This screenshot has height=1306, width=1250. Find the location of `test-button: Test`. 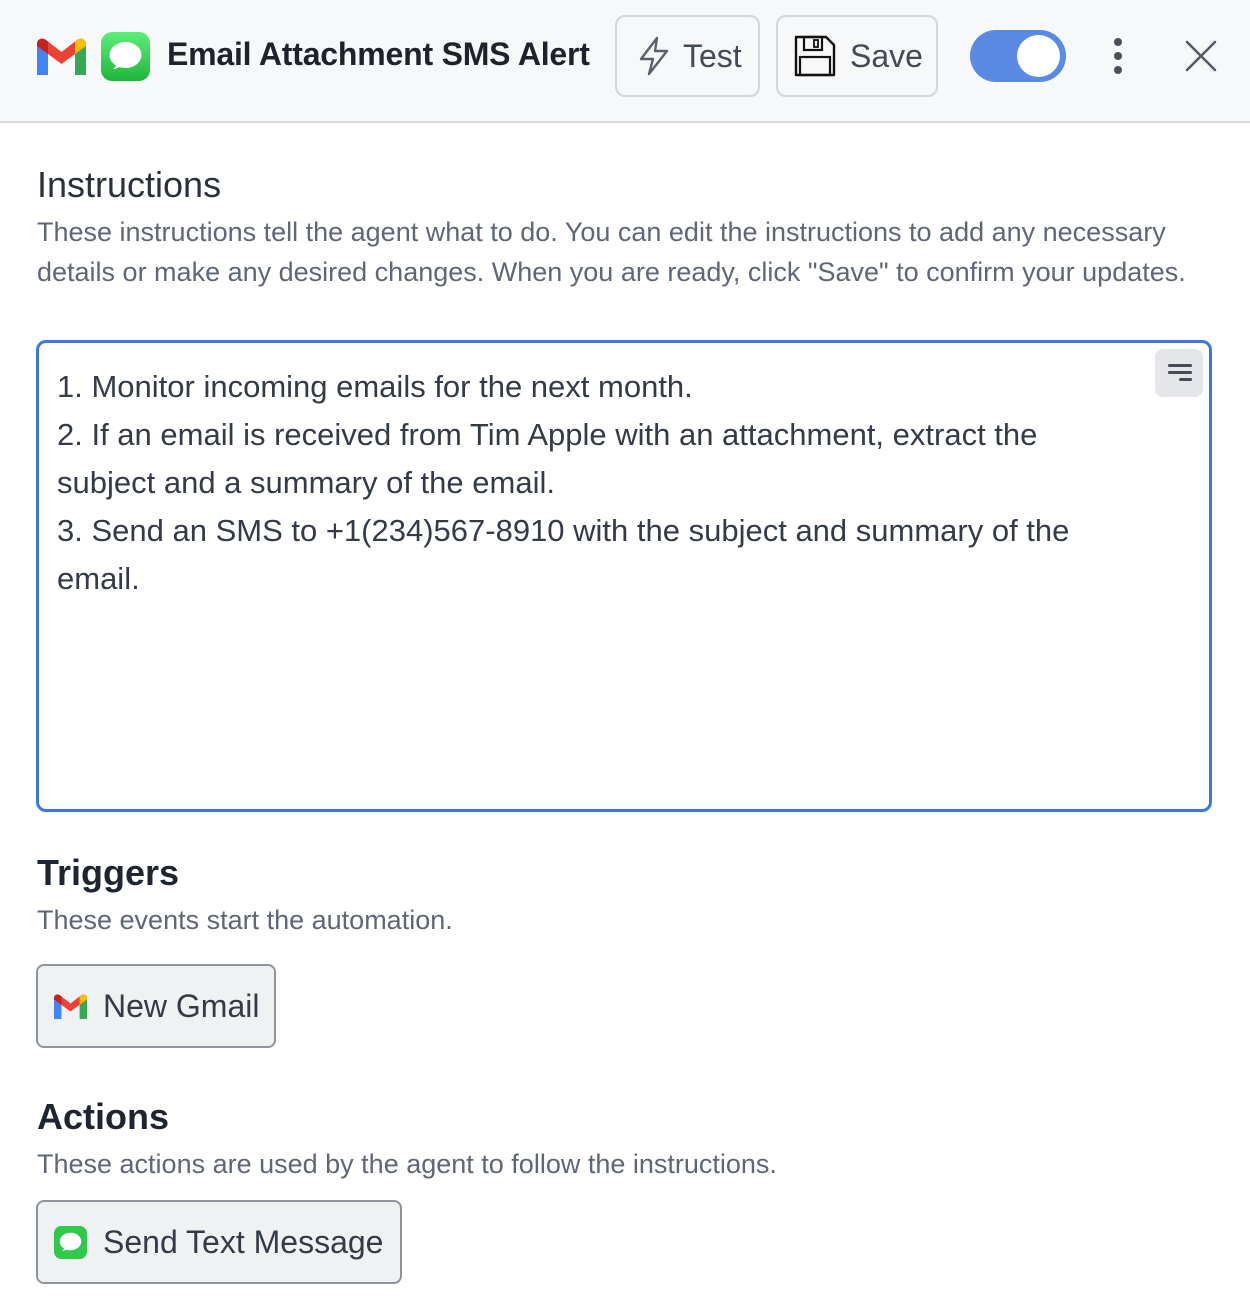

test-button: Test is located at coordinates (687, 56).